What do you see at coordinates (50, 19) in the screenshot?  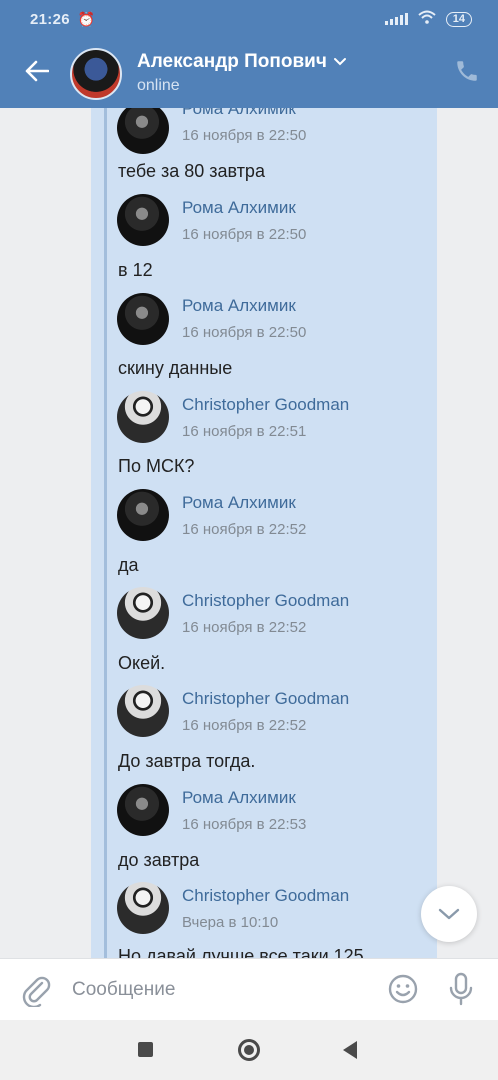 I see `status-time: 21:26` at bounding box center [50, 19].